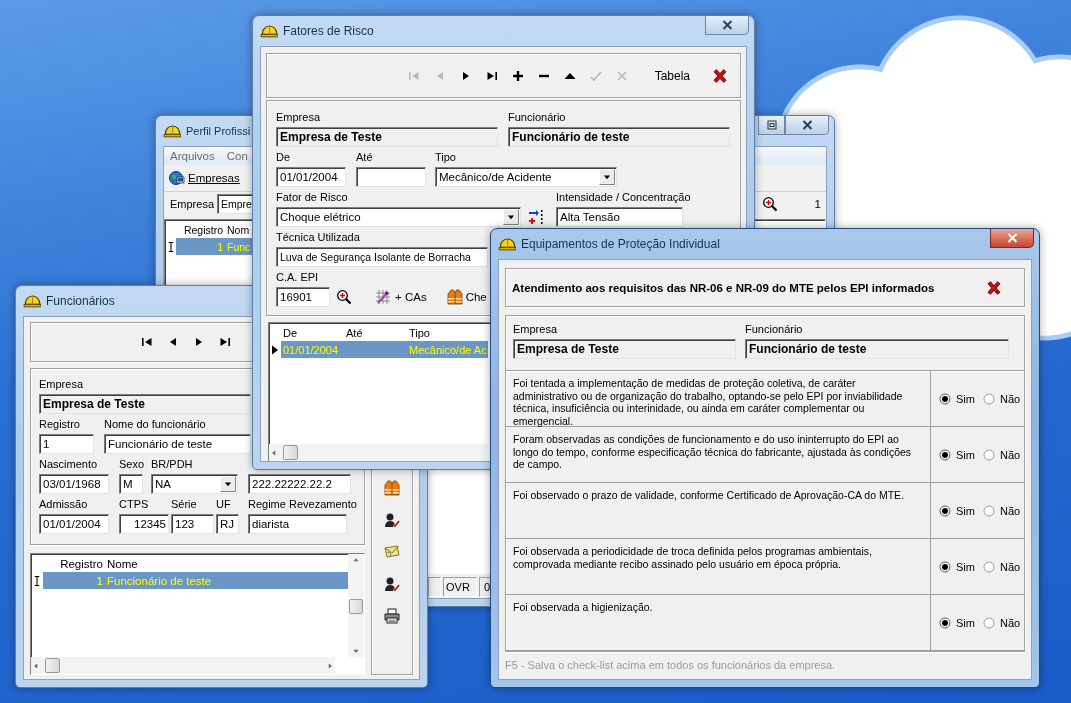 Image resolution: width=1071 pixels, height=703 pixels. What do you see at coordinates (434, 587) in the screenshot?
I see `status-panel` at bounding box center [434, 587].